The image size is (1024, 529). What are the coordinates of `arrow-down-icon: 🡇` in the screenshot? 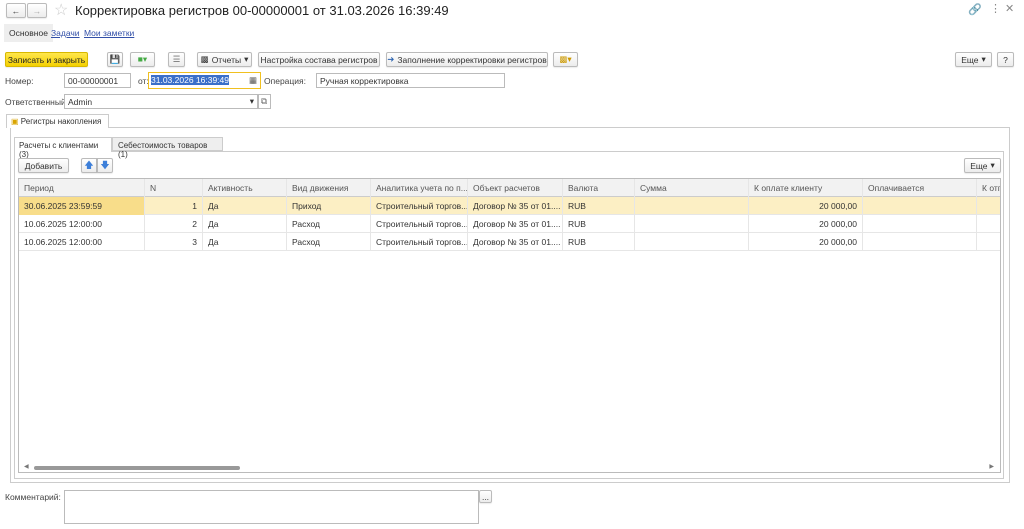 It's located at (105, 164).